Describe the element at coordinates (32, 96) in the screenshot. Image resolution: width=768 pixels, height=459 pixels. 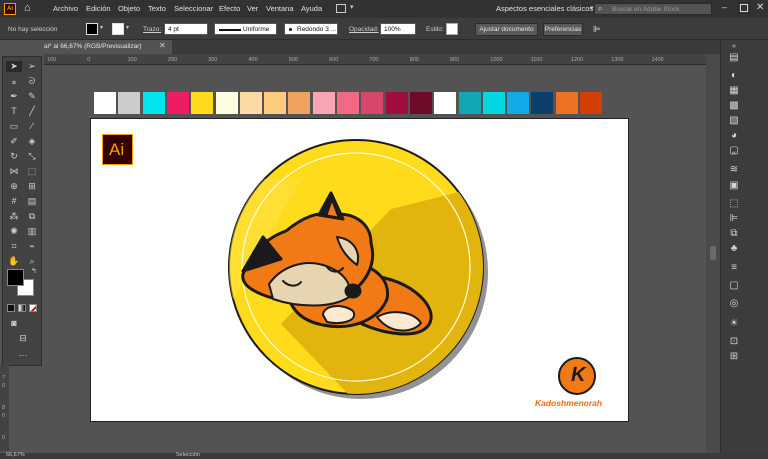
I see `curvature-tool-icon: ✎` at that location.